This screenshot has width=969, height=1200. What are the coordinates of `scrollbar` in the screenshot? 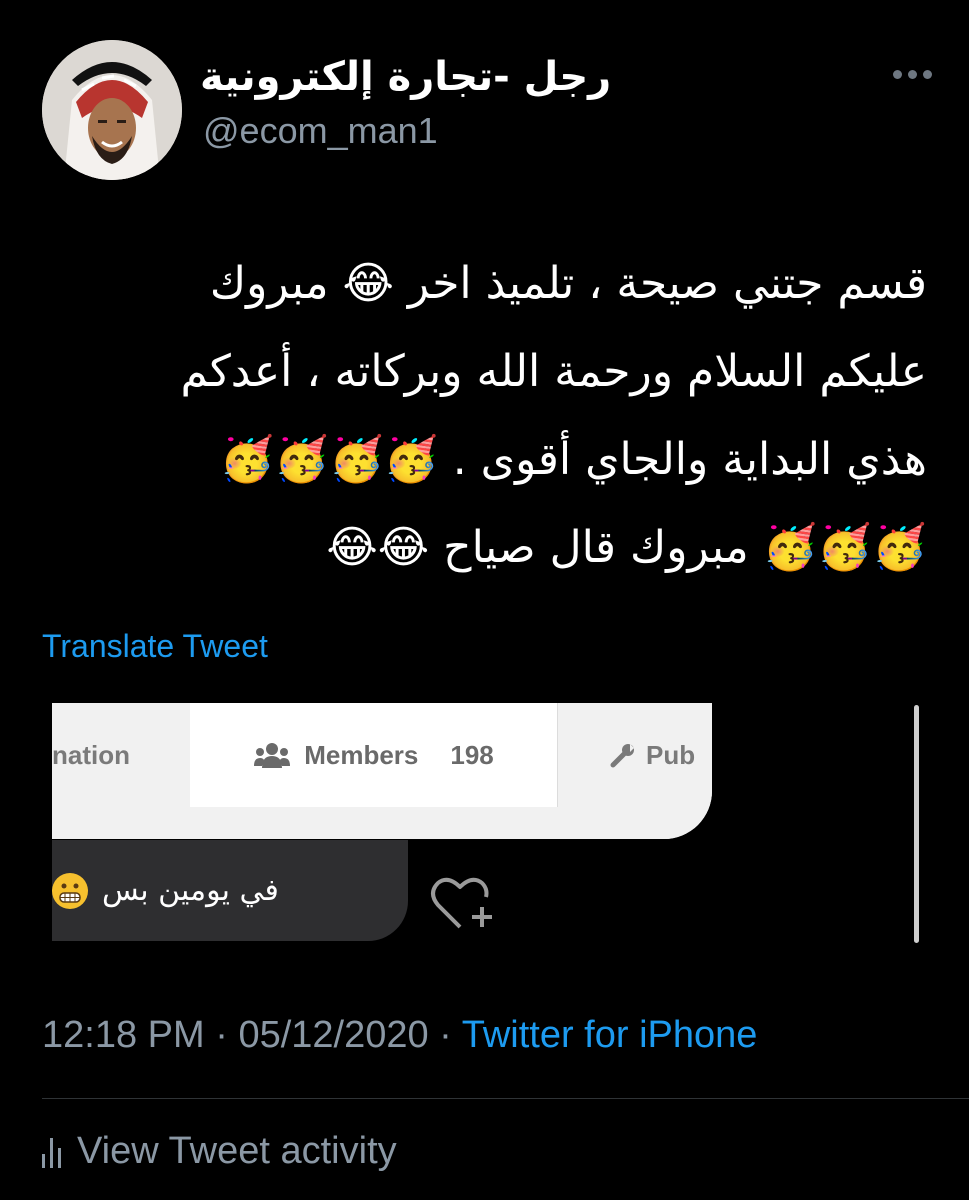 It's located at (916, 824).